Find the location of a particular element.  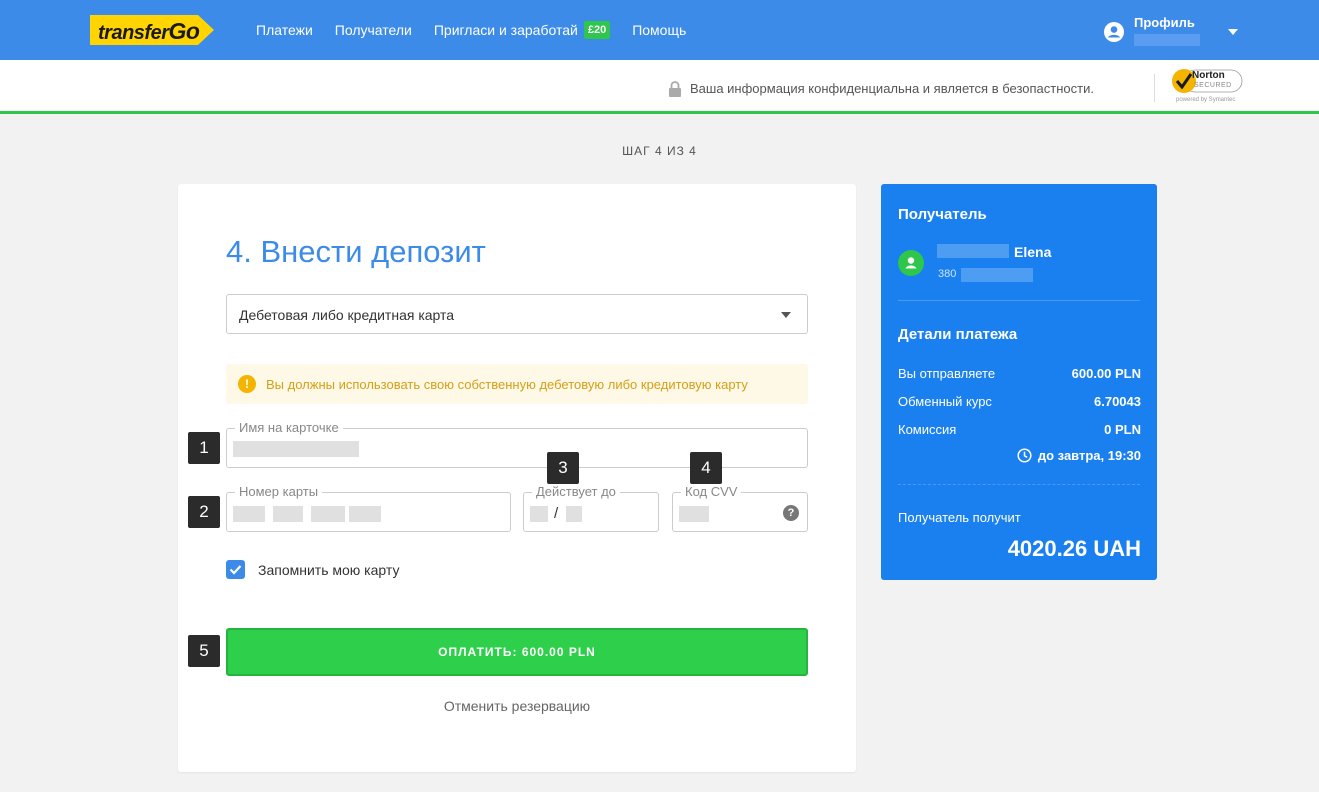

logo-text-go: Go is located at coordinates (184, 31).